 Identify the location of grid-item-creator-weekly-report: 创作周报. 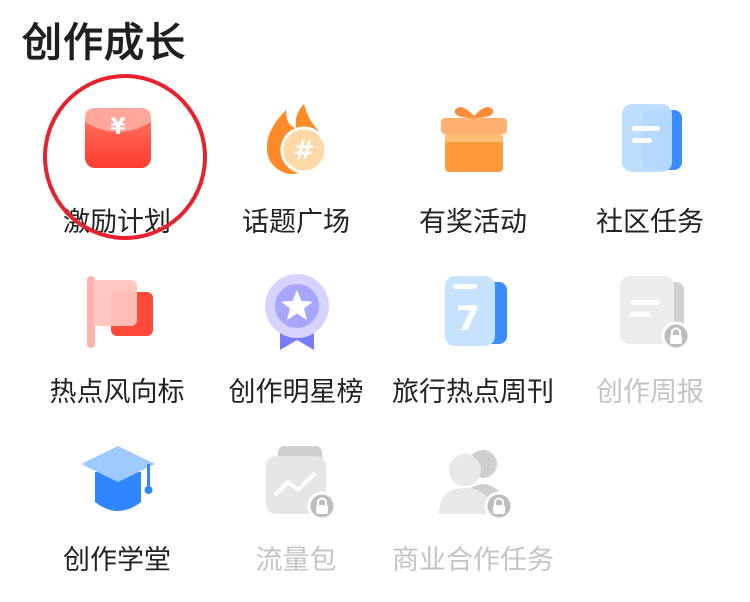
(650, 352).